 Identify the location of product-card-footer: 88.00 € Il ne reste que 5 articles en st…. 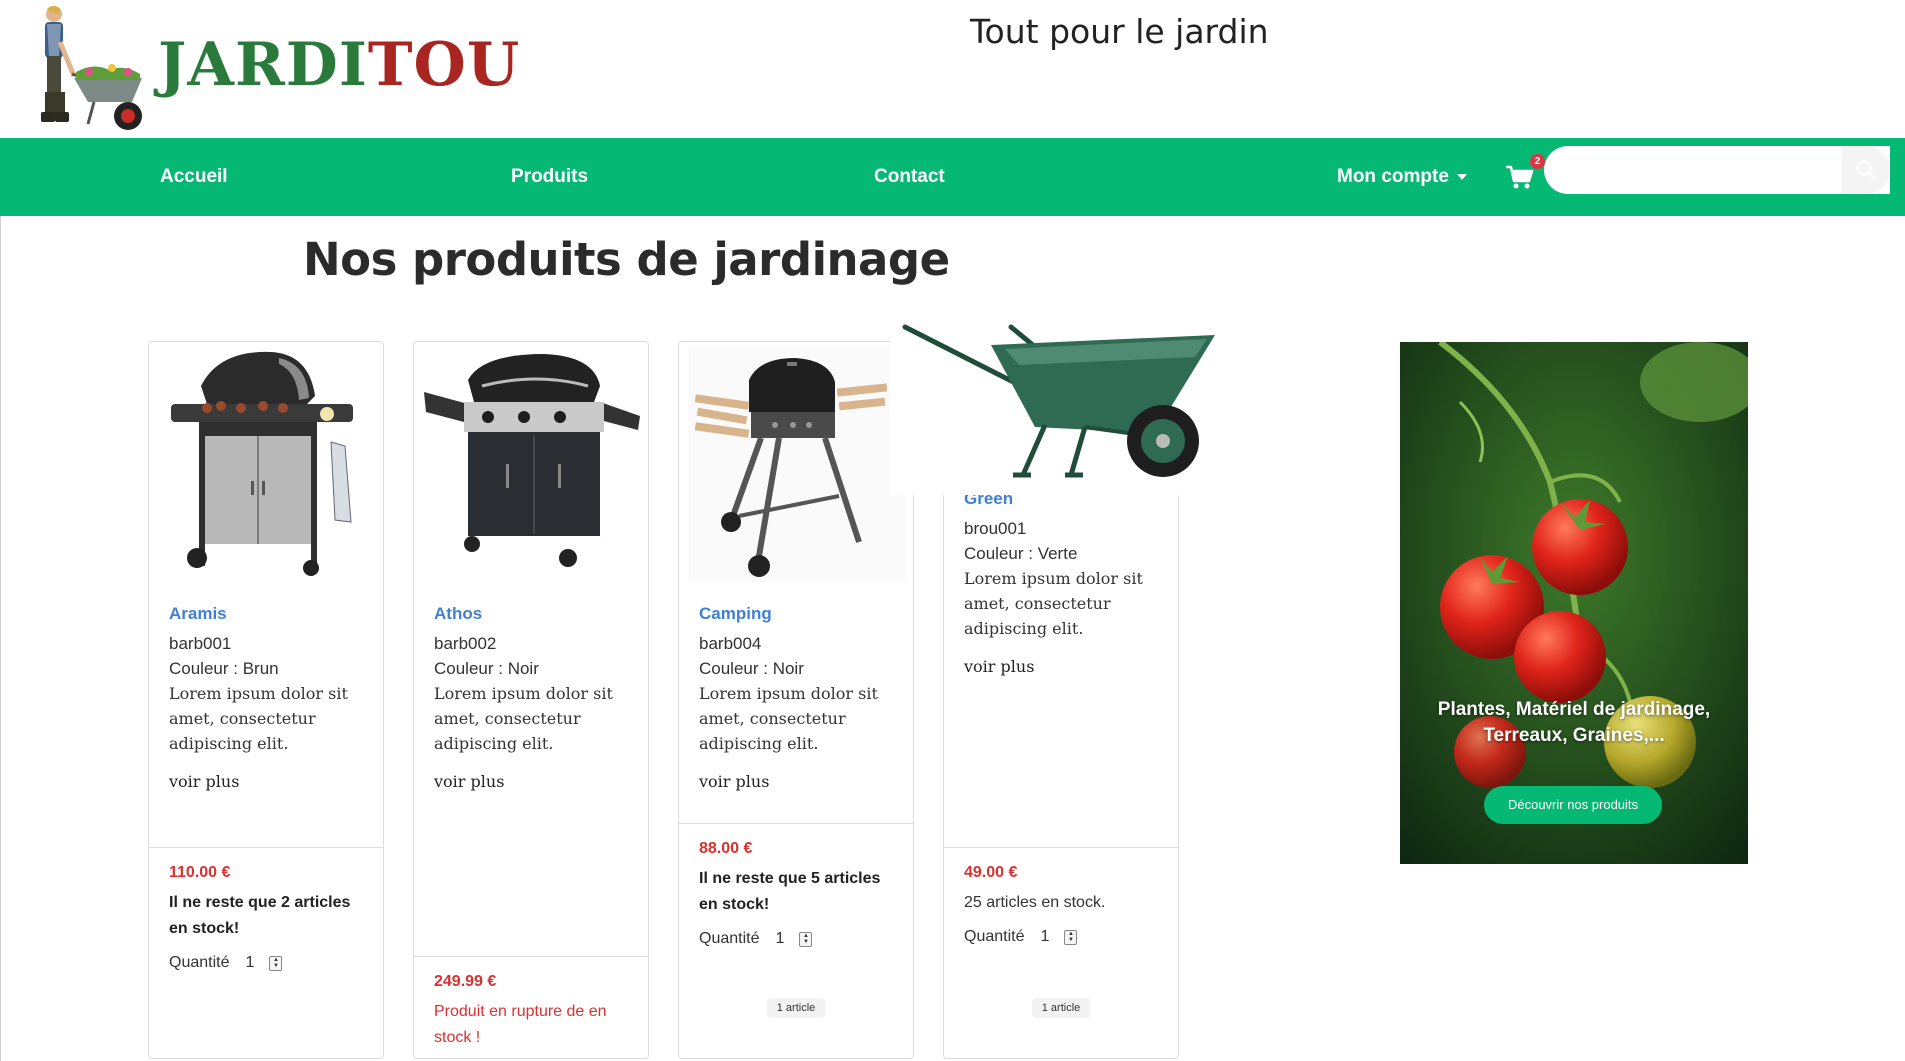
(796, 940).